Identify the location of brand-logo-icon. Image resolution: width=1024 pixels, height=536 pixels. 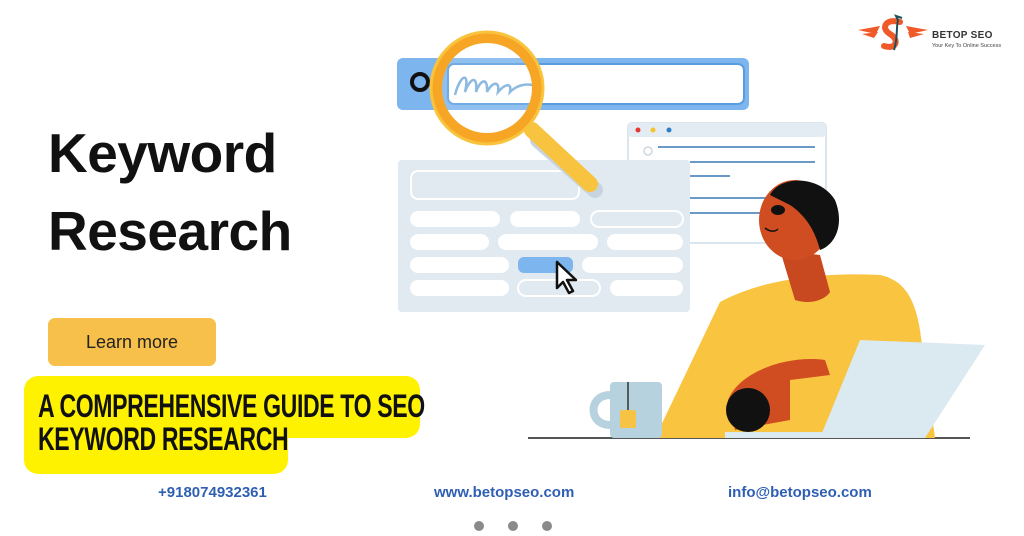
(893, 32).